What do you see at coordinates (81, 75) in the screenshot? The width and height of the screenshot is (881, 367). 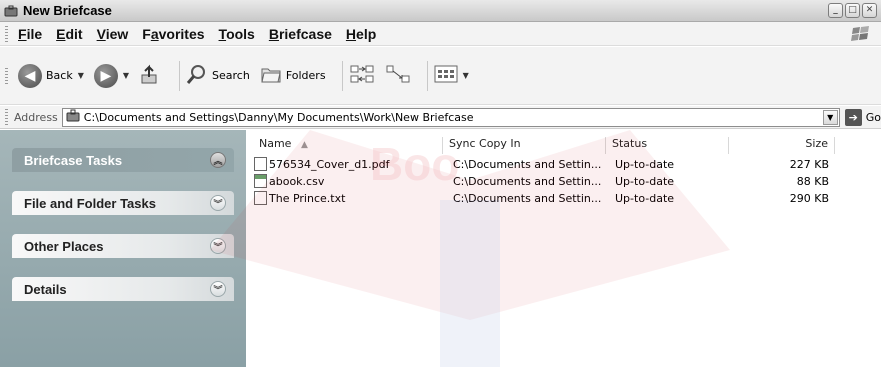 I see `back-dropdown-icon: ▼` at bounding box center [81, 75].